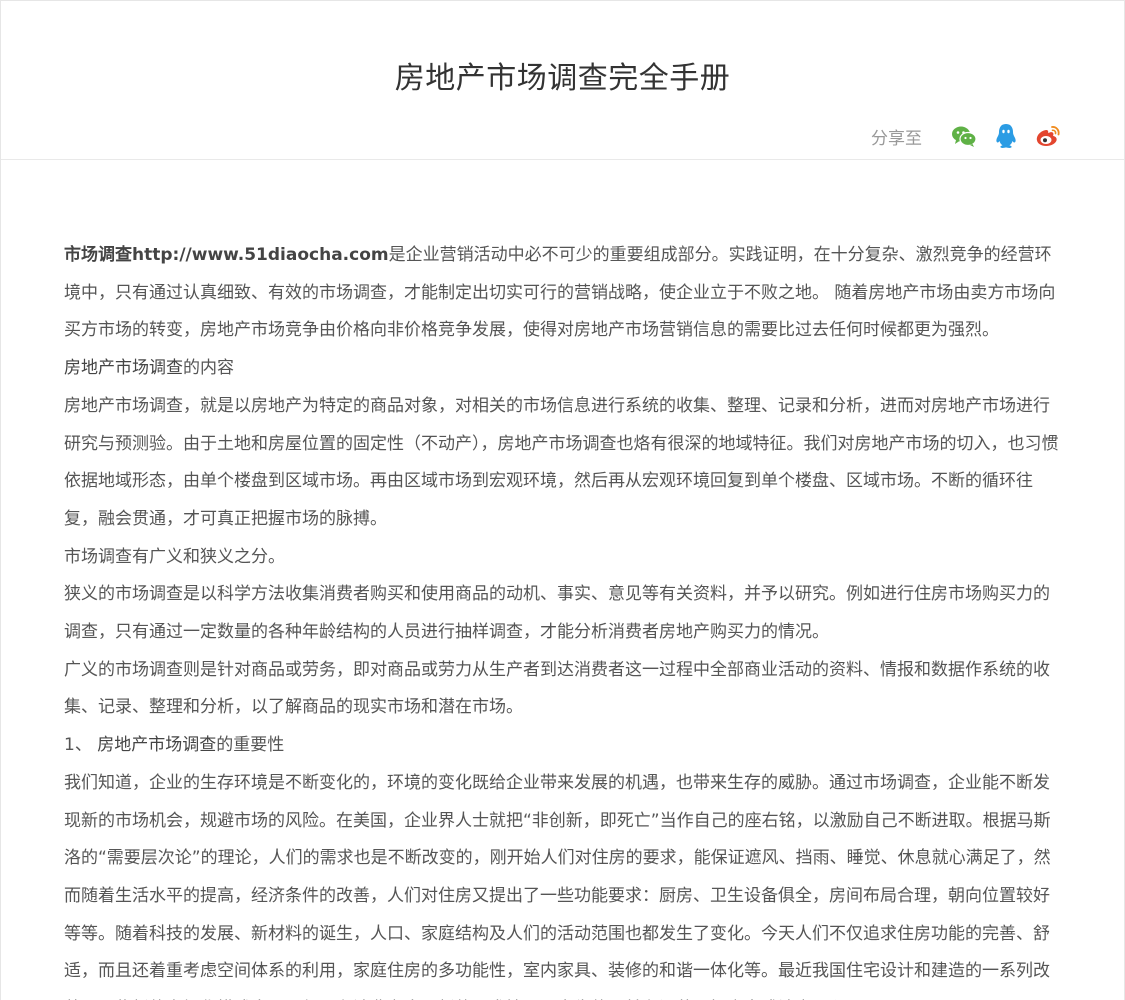  Describe the element at coordinates (208, 368) in the screenshot. I see `heading-rest: 的内容` at that location.